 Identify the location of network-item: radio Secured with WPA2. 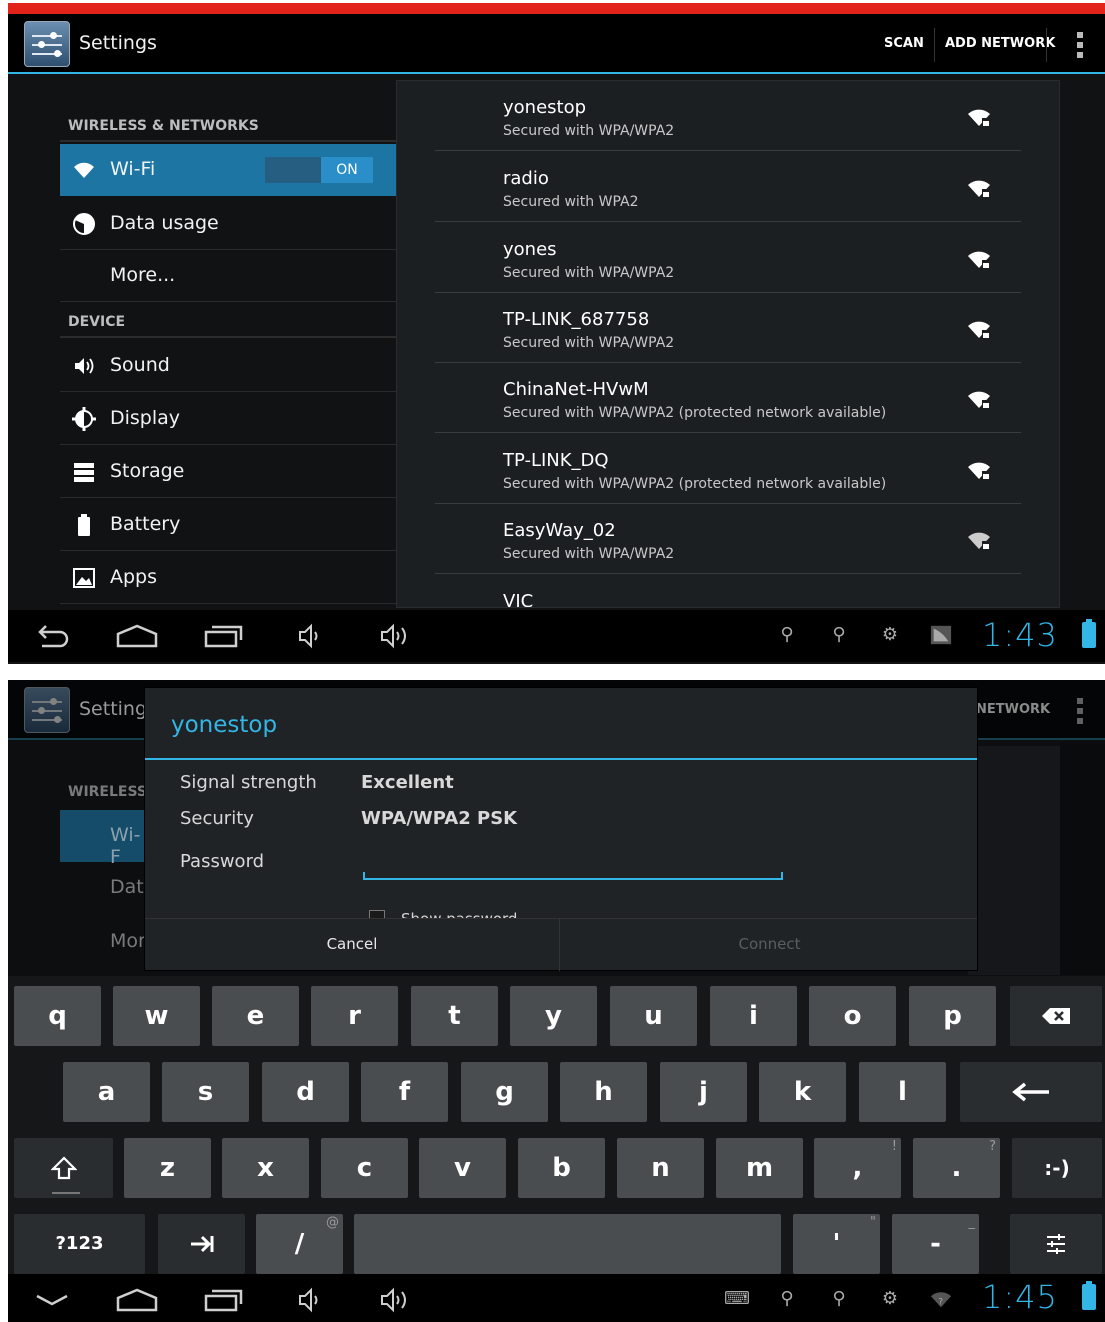
(728, 187).